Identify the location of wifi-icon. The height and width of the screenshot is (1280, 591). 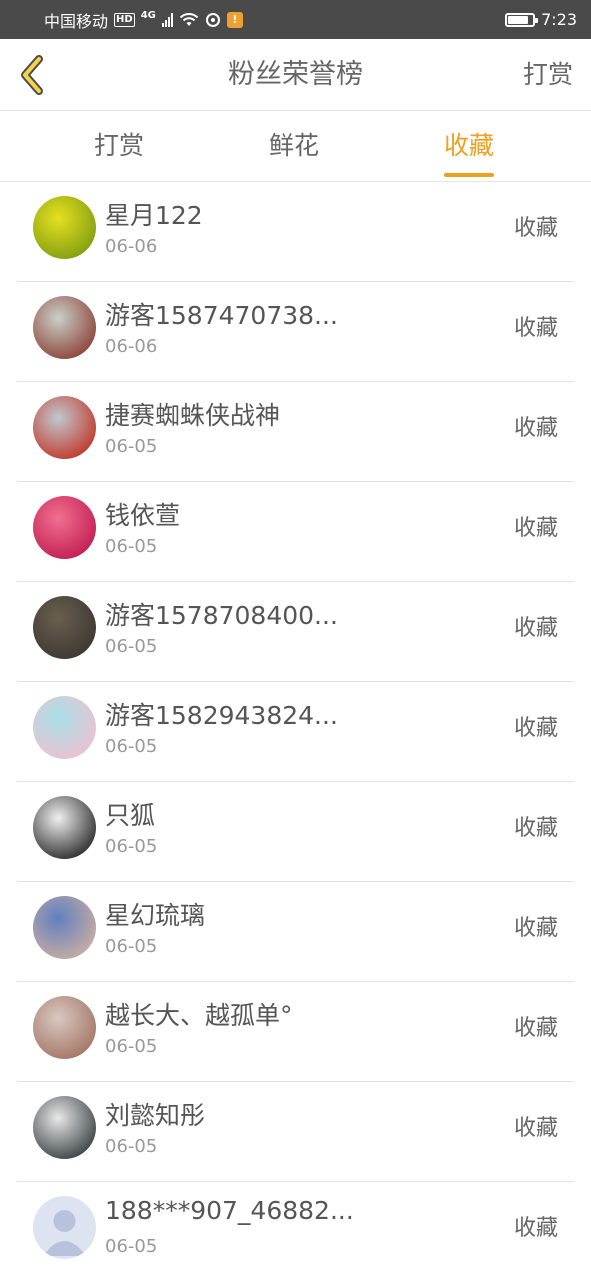
(189, 19).